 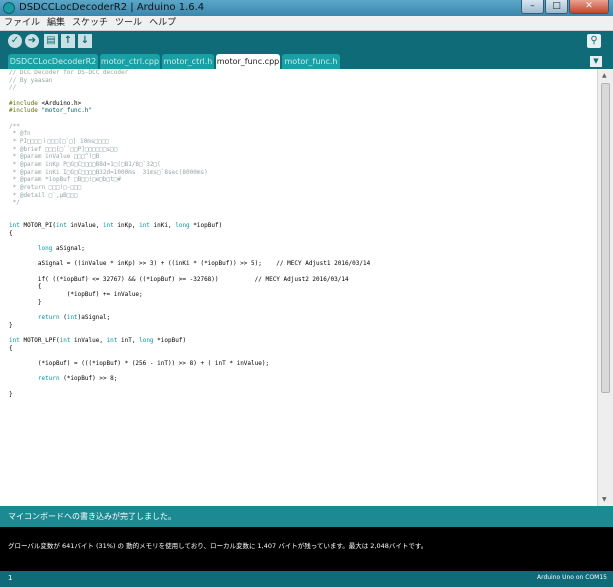 I want to click on tab-dsdcclocdecoderr2: DSDCCLocDecoderR2, so click(x=53, y=61).